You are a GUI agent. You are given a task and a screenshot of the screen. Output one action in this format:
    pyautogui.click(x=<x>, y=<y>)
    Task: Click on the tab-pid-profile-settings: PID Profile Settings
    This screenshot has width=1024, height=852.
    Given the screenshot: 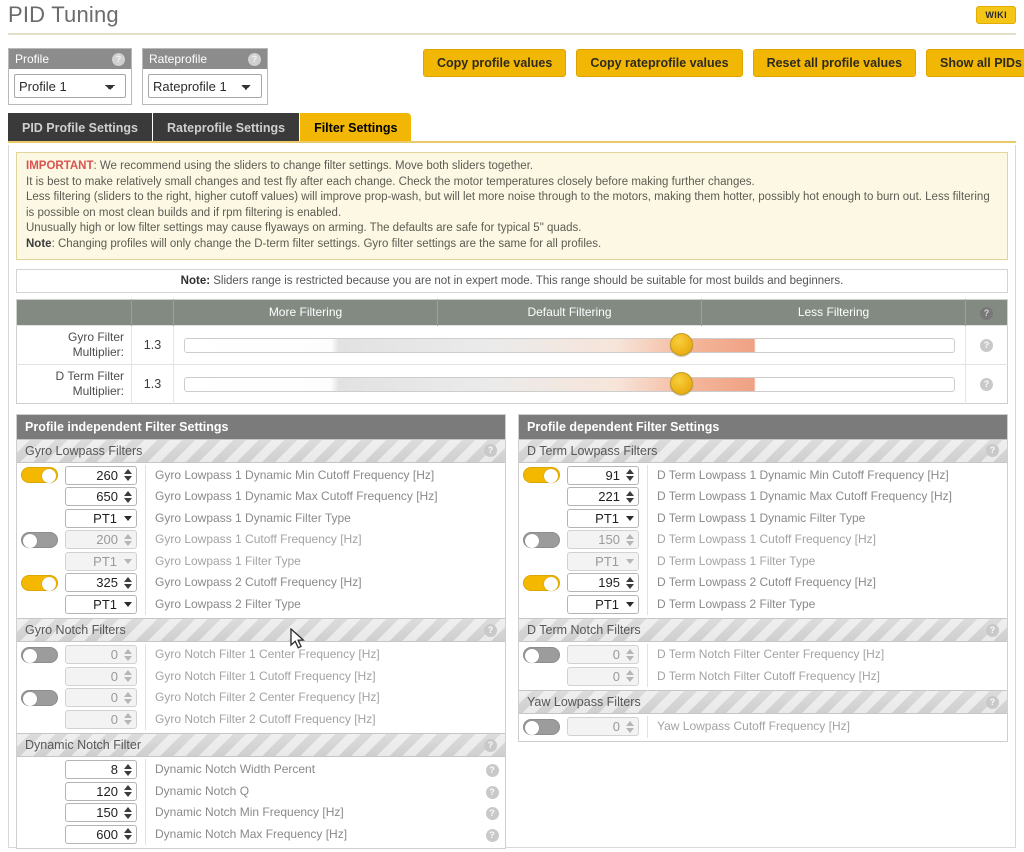 What is the action you would take?
    pyautogui.click(x=80, y=128)
    